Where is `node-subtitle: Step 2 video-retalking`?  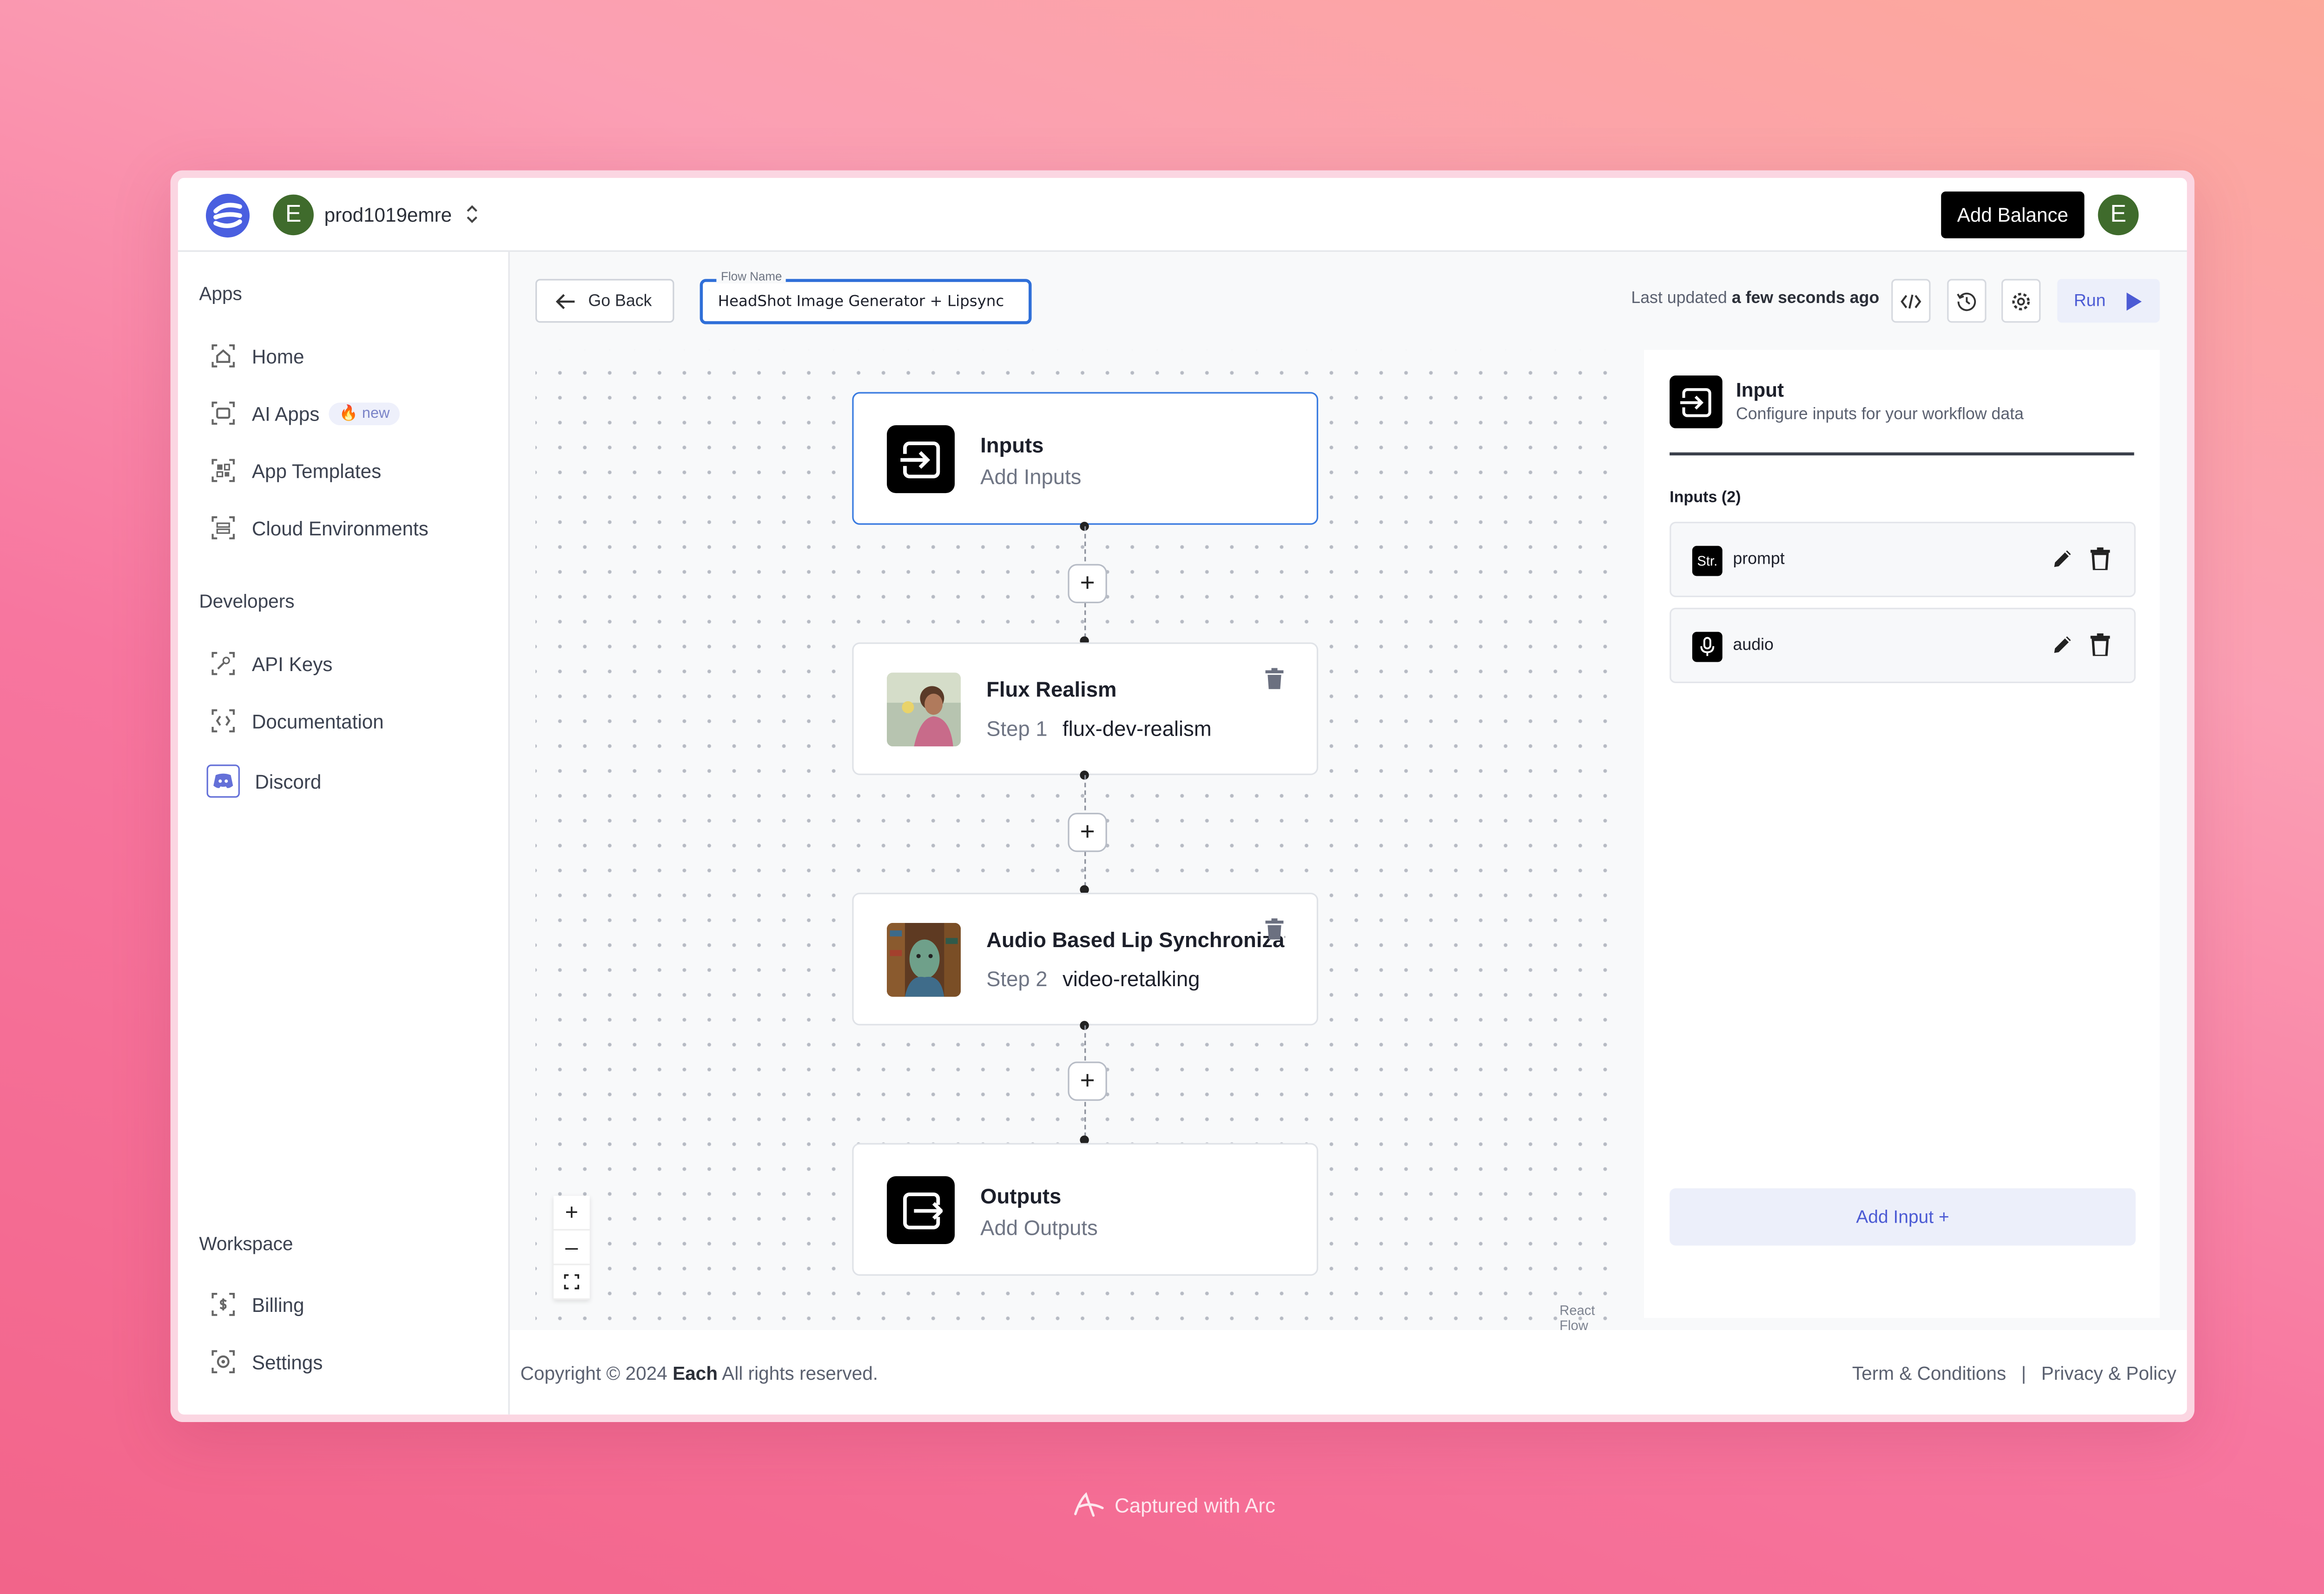 node-subtitle: Step 2 video-retalking is located at coordinates (1093, 979).